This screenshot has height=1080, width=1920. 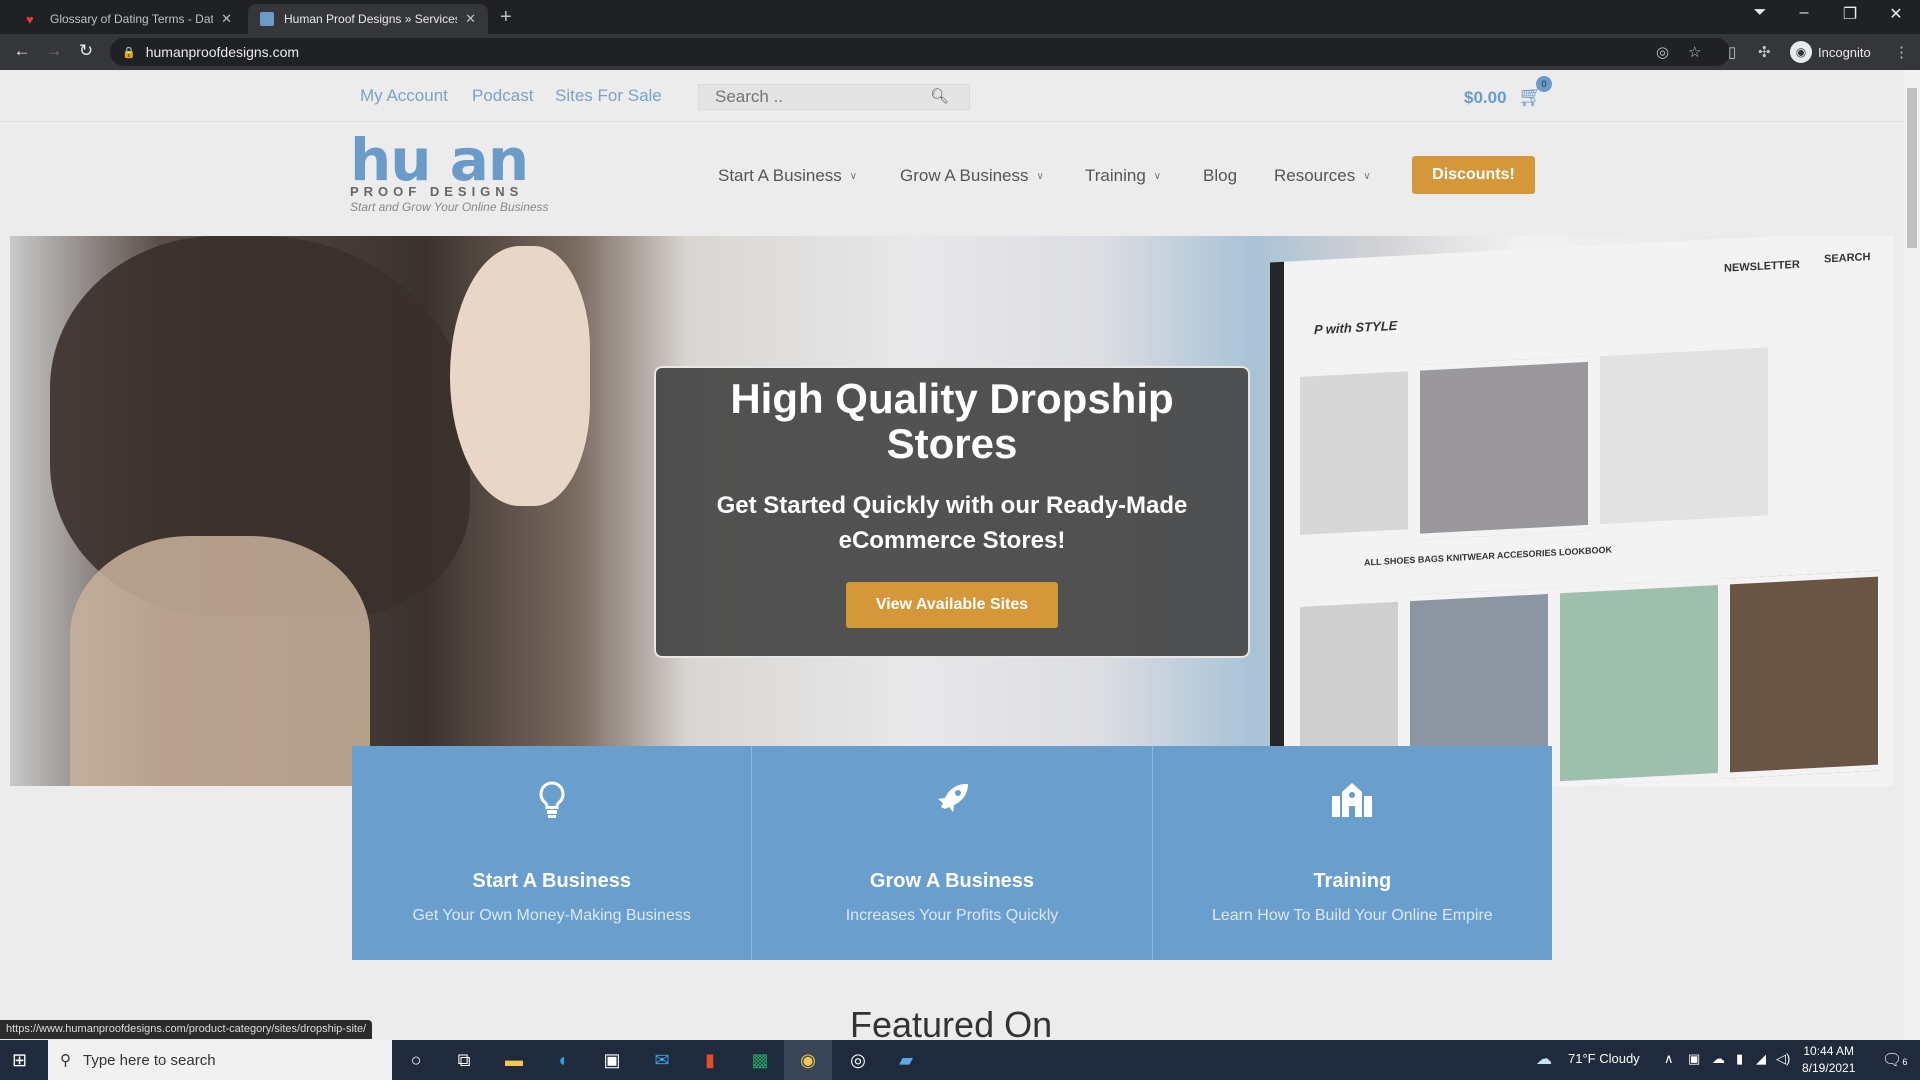 I want to click on profile-incognito-button: ◉ Incognito, so click(x=1830, y=52).